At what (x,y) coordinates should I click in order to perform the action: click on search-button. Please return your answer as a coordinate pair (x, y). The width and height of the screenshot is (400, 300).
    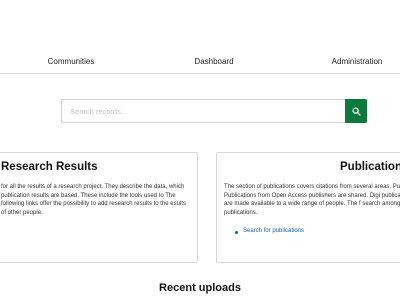
    Looking at the image, I should click on (356, 111).